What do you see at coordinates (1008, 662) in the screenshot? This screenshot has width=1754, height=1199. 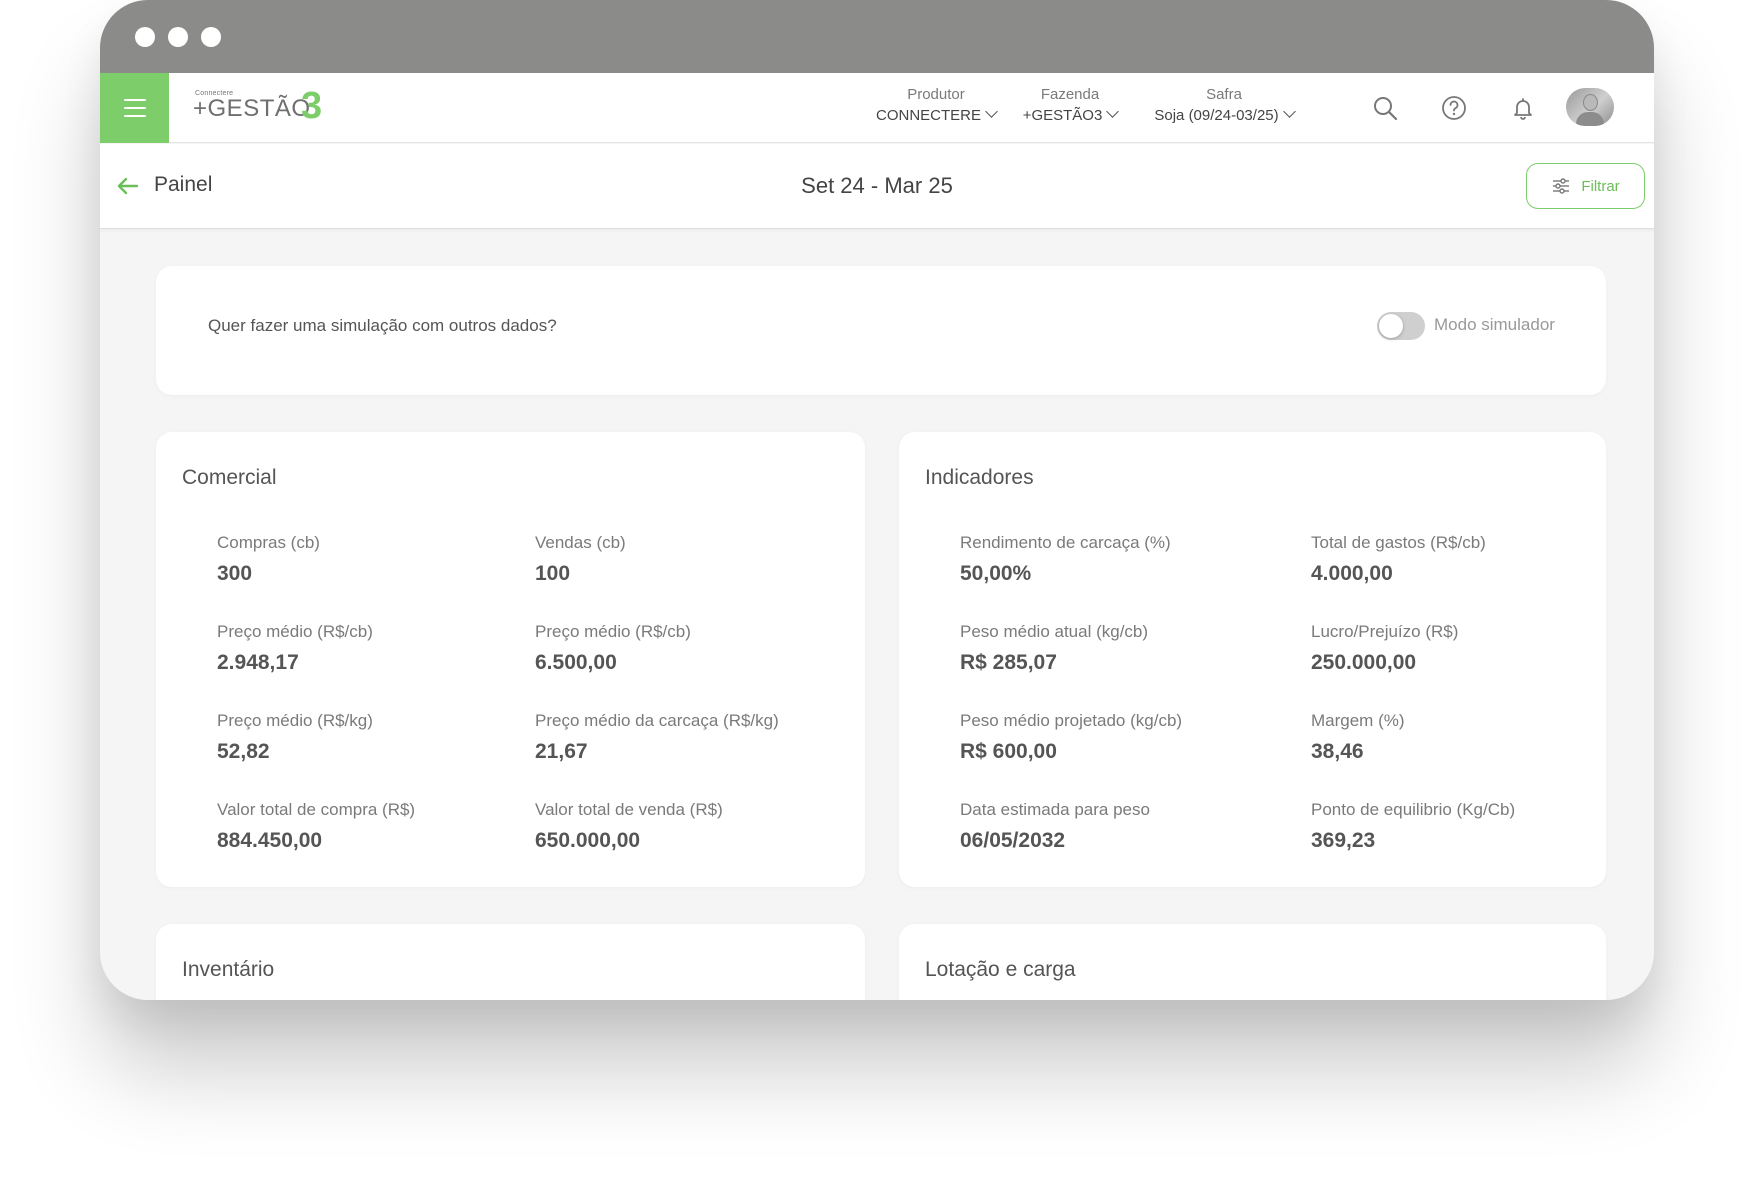 I see `metric-value: R$ 285,07` at bounding box center [1008, 662].